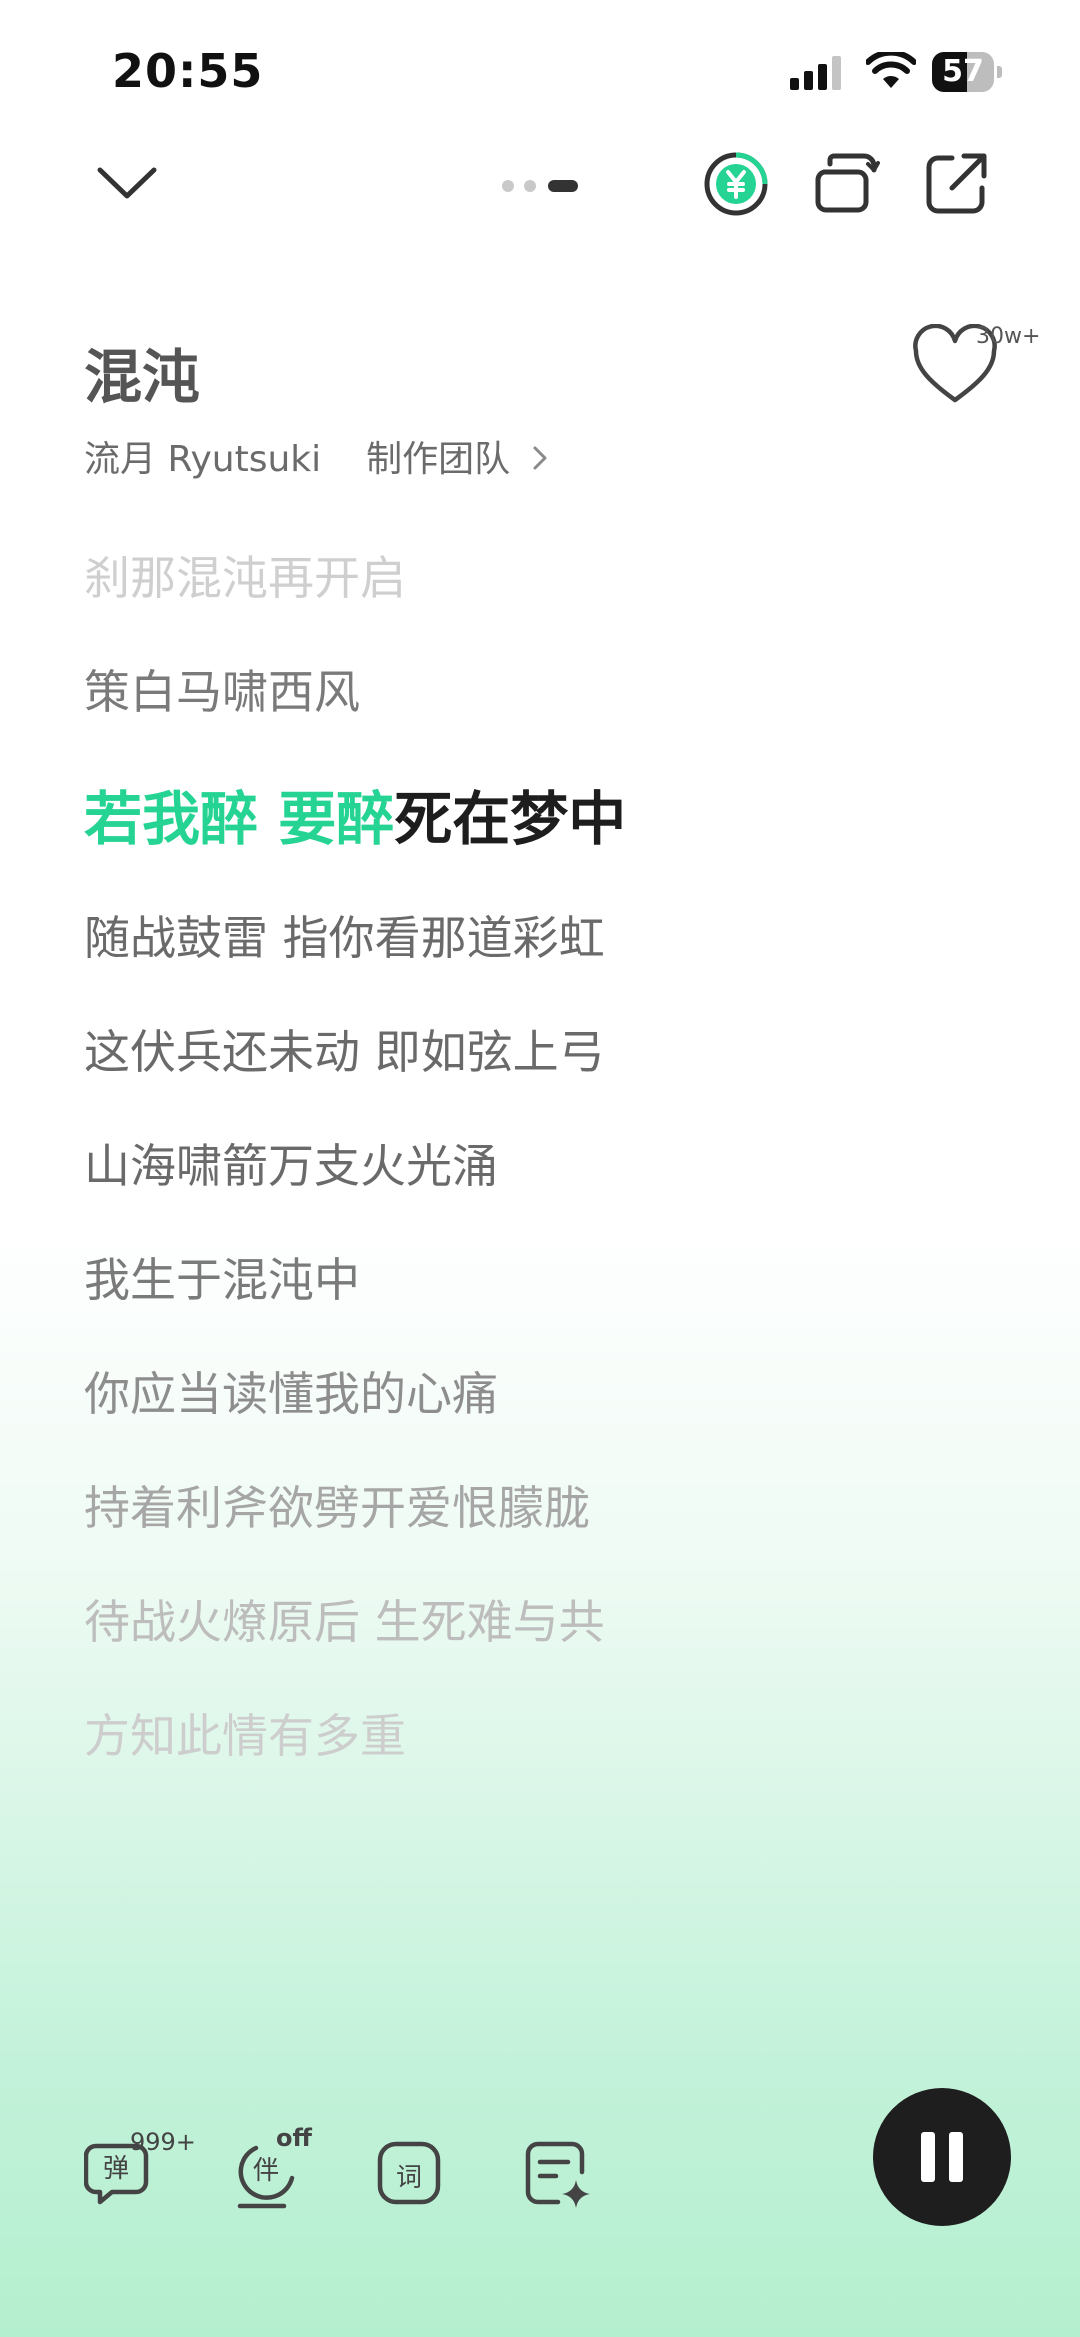 This screenshot has height=2337, width=1080. Describe the element at coordinates (736, 184) in the screenshot. I see `yen-coin-icon` at that location.